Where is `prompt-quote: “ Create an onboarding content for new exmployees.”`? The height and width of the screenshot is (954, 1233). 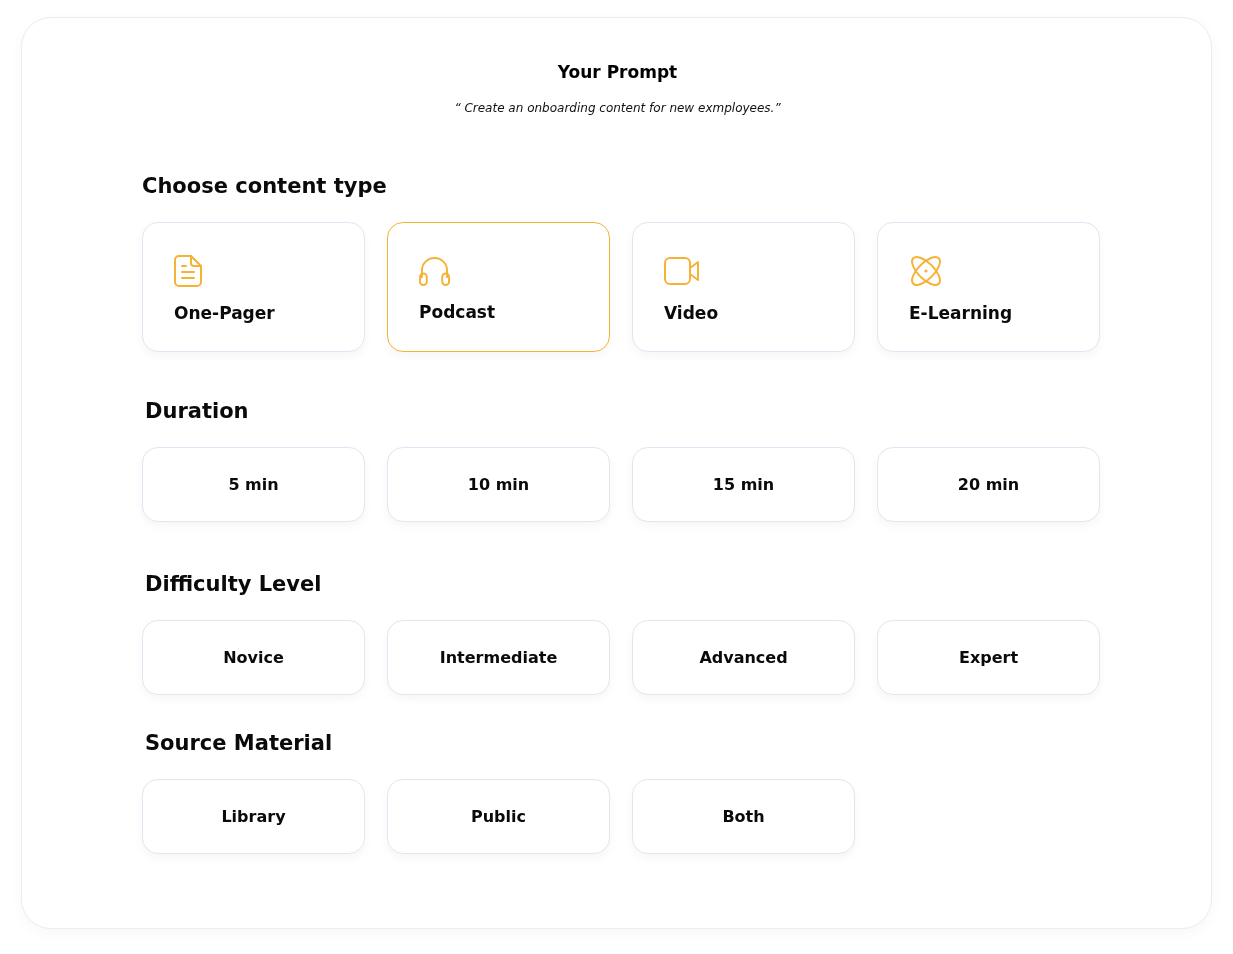
prompt-quote: “ Create an onboarding content for new exmployees.” is located at coordinates (617, 108).